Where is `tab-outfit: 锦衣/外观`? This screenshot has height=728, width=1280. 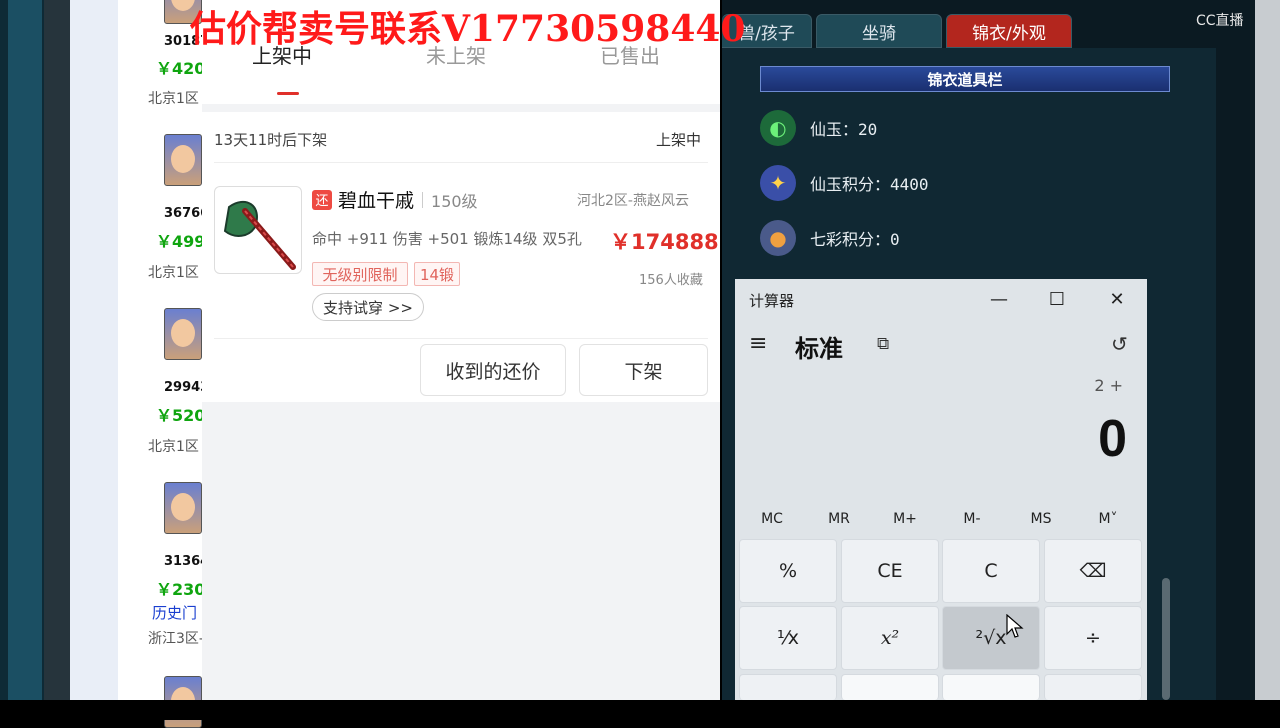
tab-outfit: 锦衣/外观 is located at coordinates (1009, 31).